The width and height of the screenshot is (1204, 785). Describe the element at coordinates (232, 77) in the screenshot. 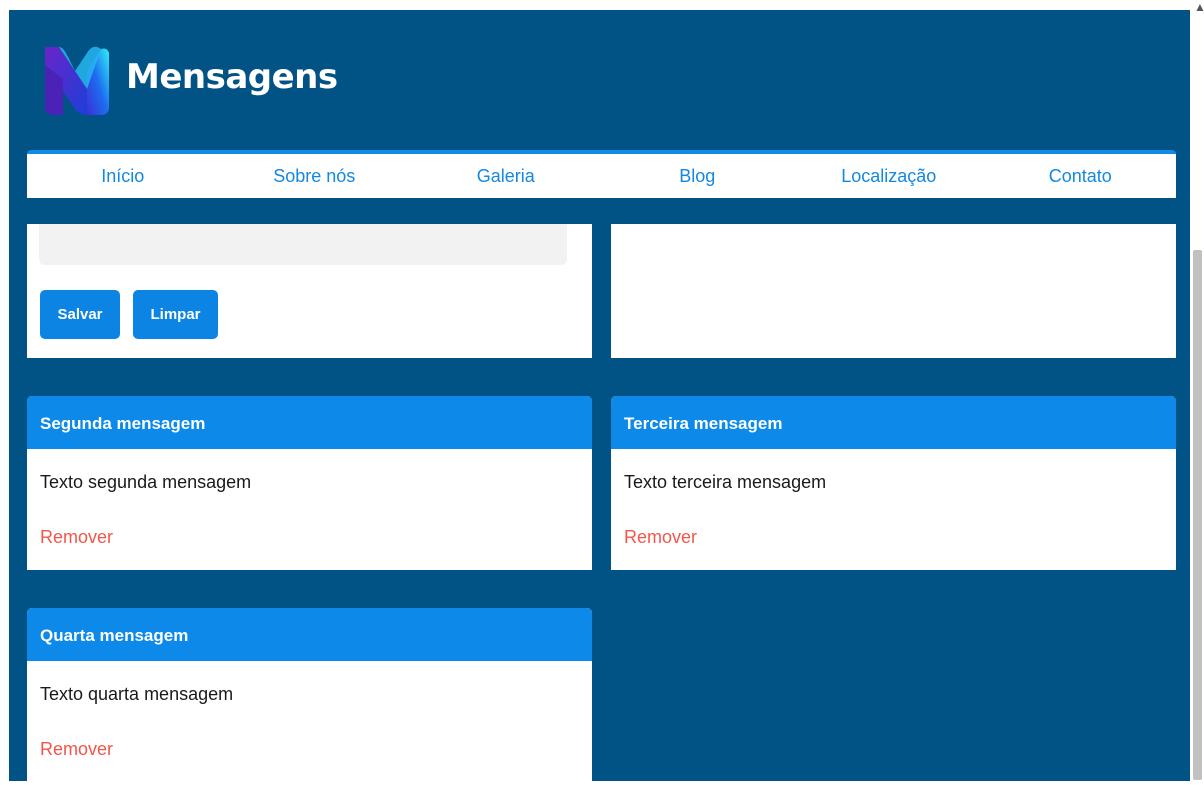

I see `site-title: Mensagens` at that location.